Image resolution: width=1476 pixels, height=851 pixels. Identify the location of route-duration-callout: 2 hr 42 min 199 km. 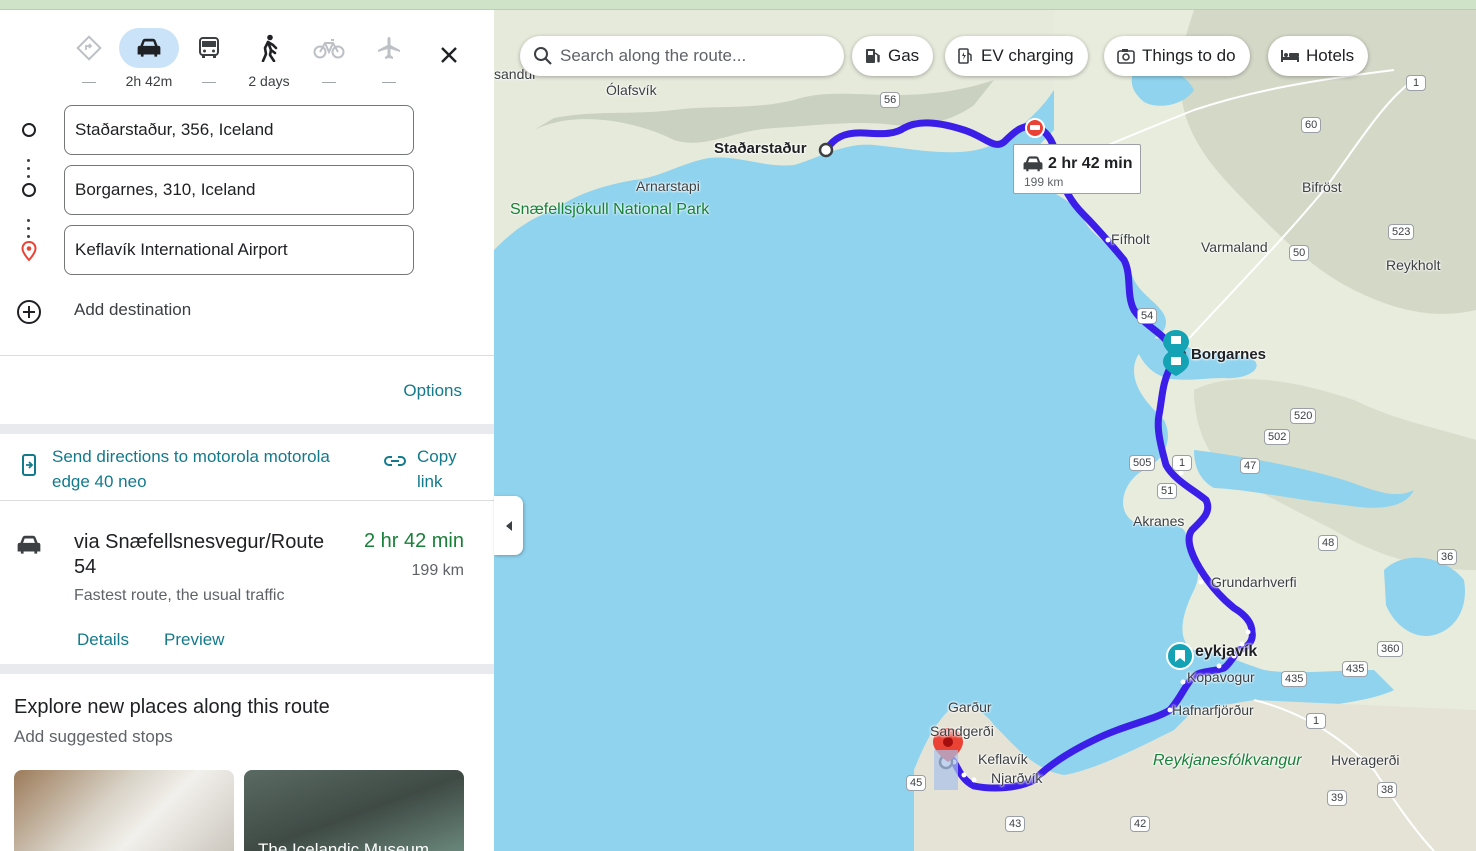
(1077, 169).